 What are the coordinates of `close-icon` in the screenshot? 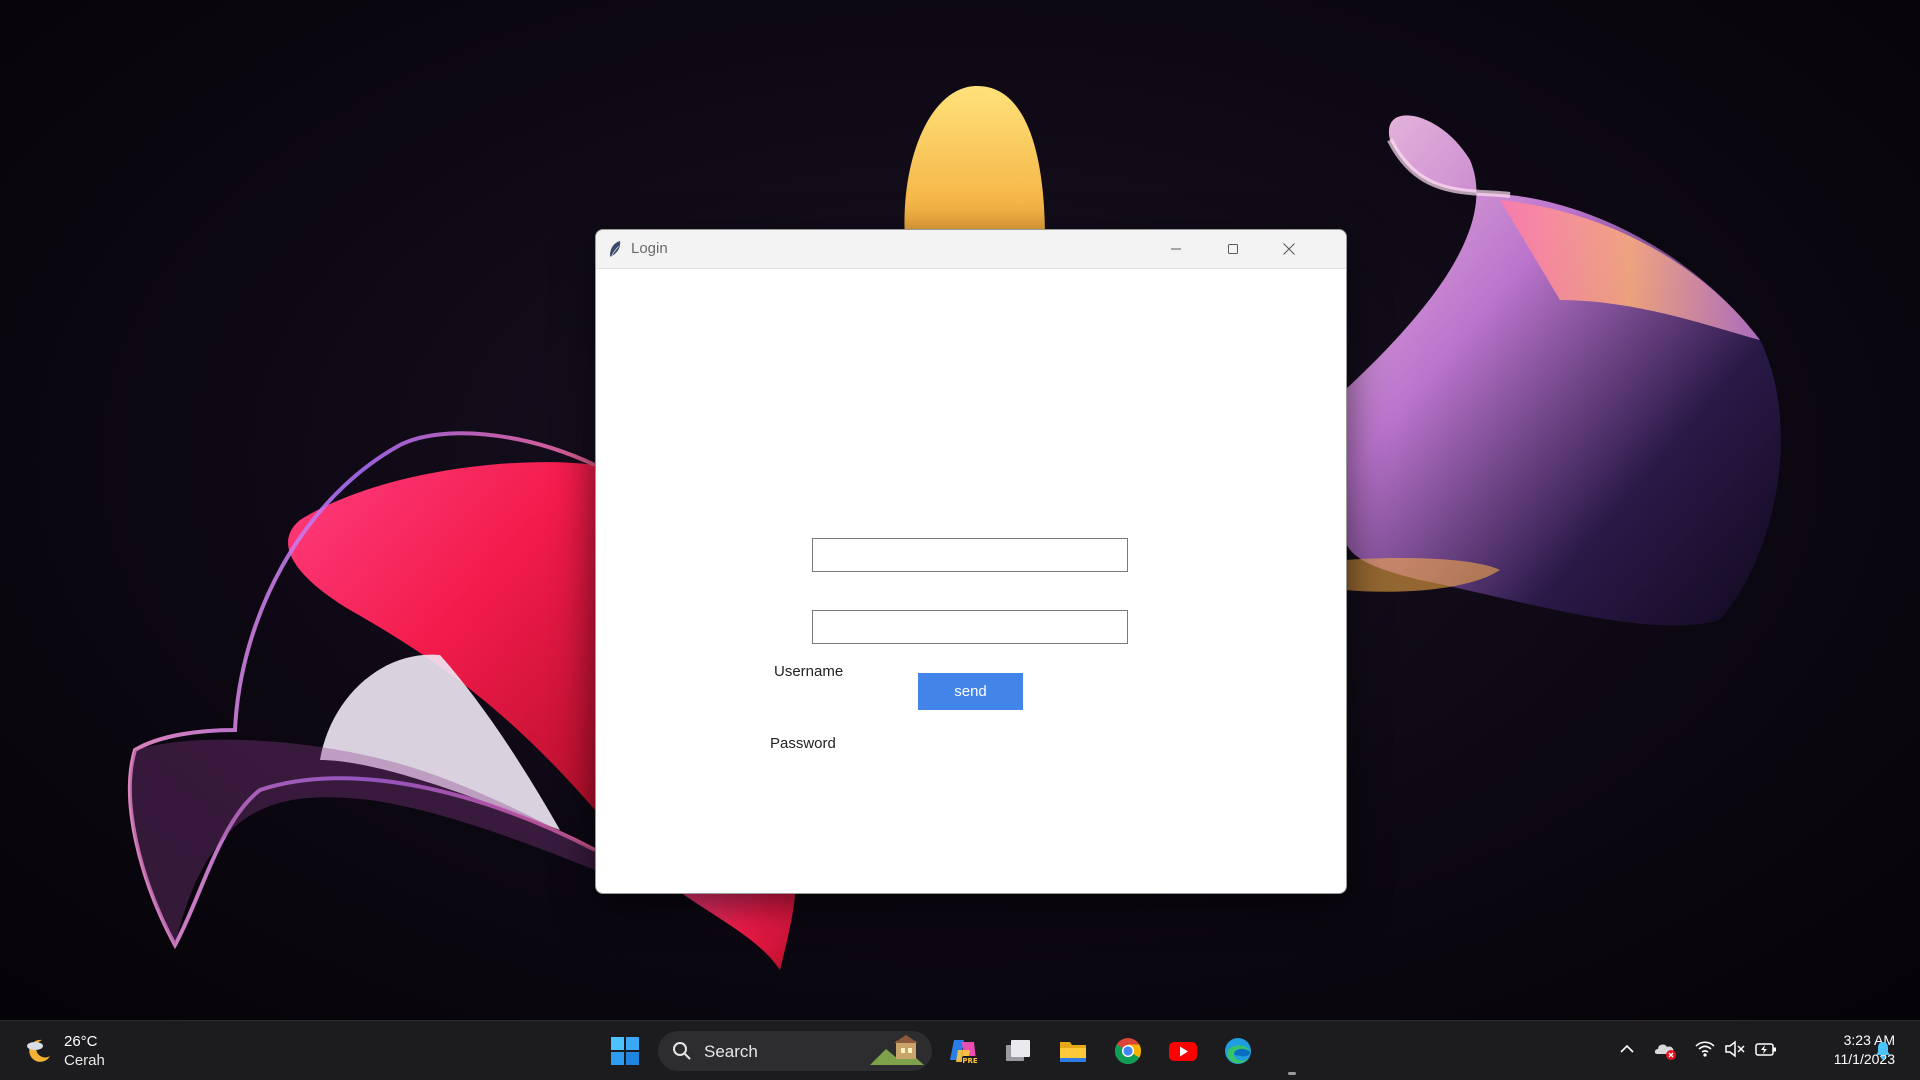 It's located at (1289, 249).